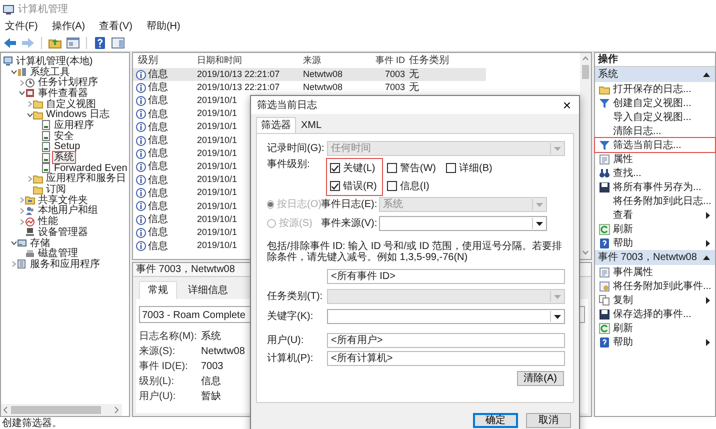  What do you see at coordinates (211, 397) in the screenshot?
I see `field-value: 暂缺` at bounding box center [211, 397].